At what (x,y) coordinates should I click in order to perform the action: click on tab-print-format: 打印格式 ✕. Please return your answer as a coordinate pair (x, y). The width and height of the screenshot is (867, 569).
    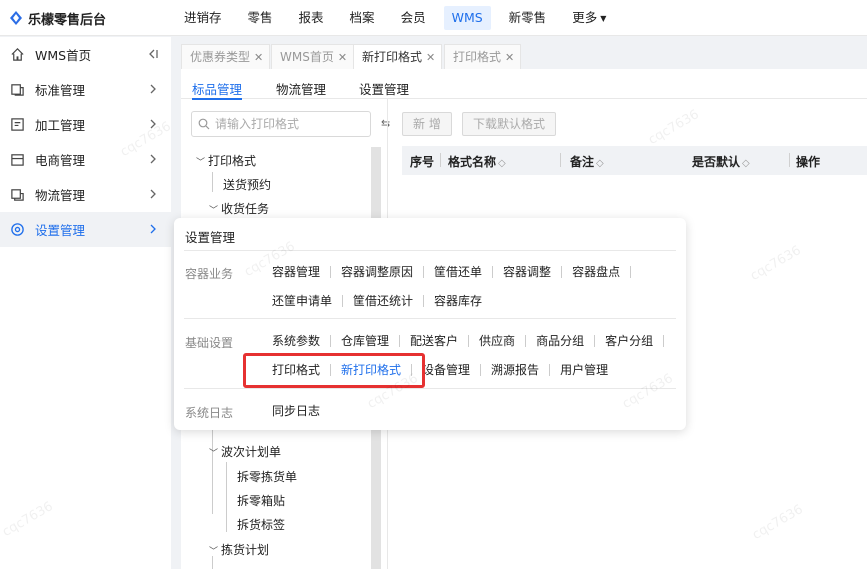
    Looking at the image, I should click on (483, 56).